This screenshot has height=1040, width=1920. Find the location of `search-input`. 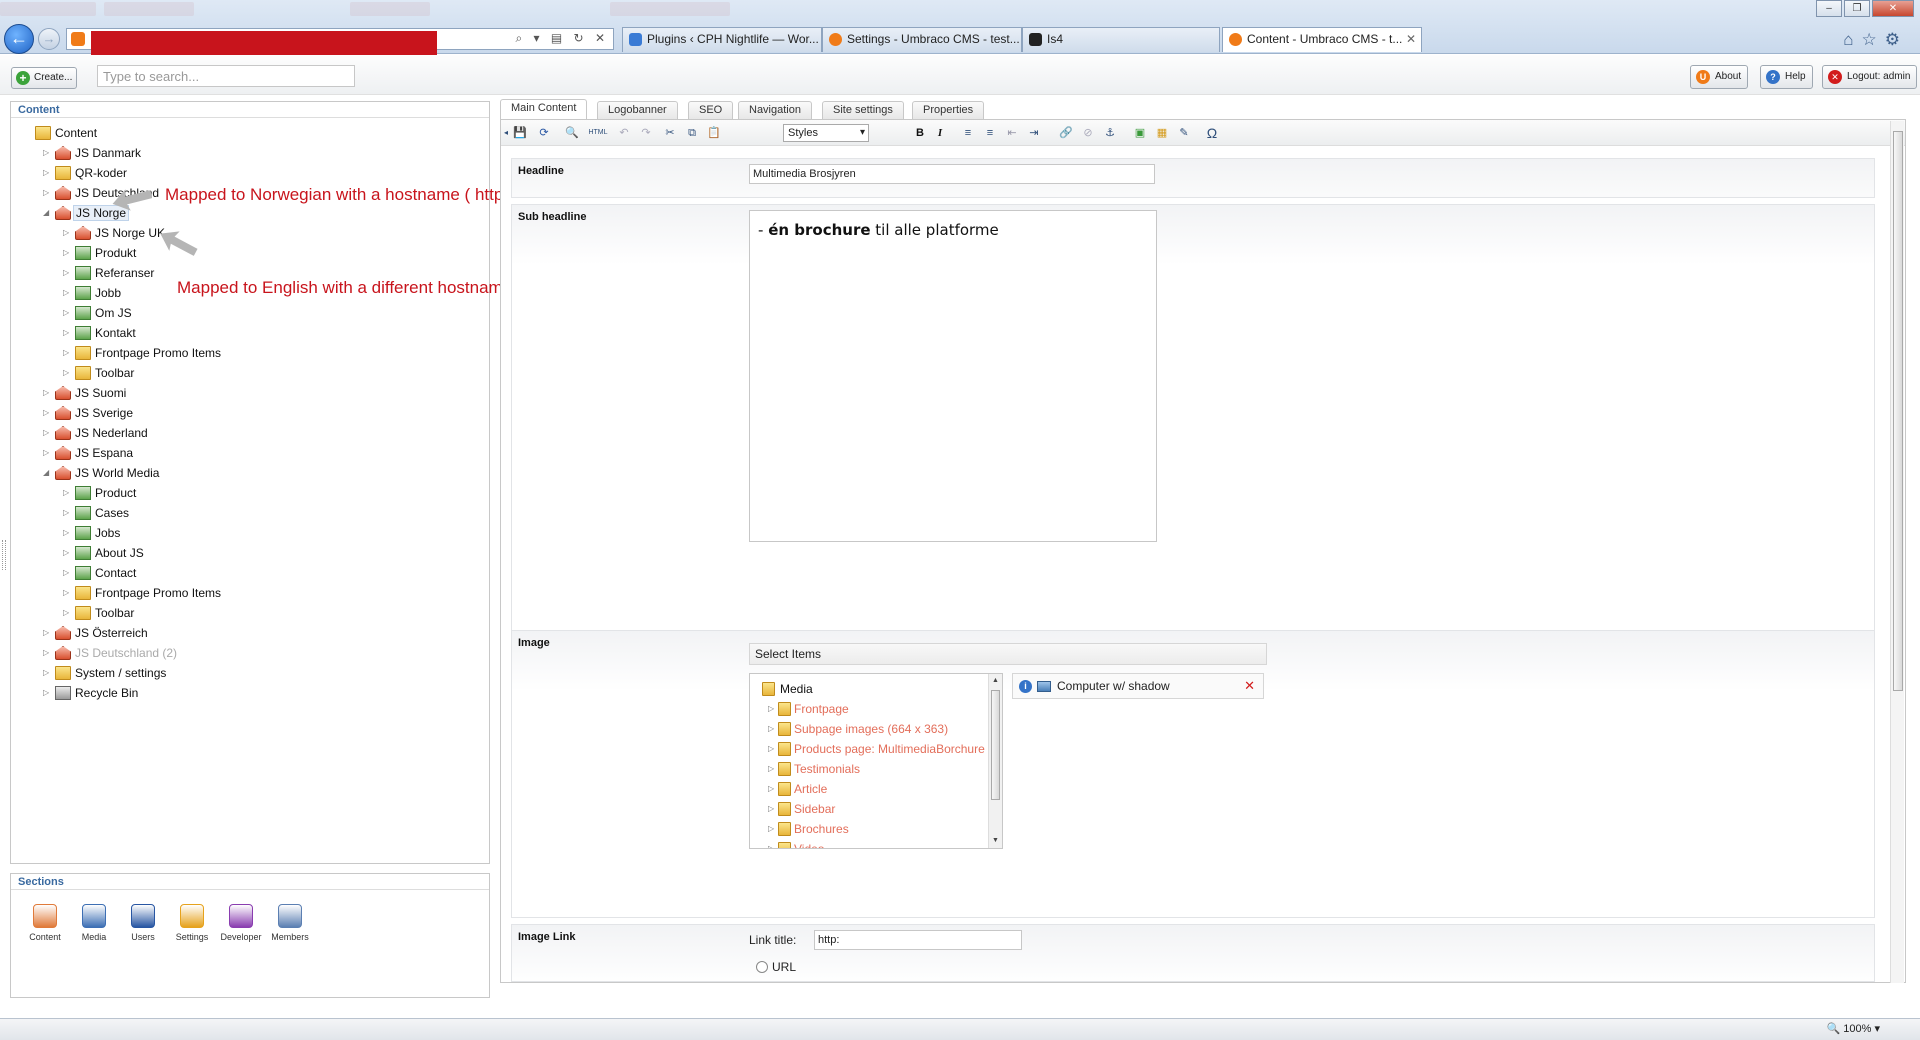

search-input is located at coordinates (226, 76).